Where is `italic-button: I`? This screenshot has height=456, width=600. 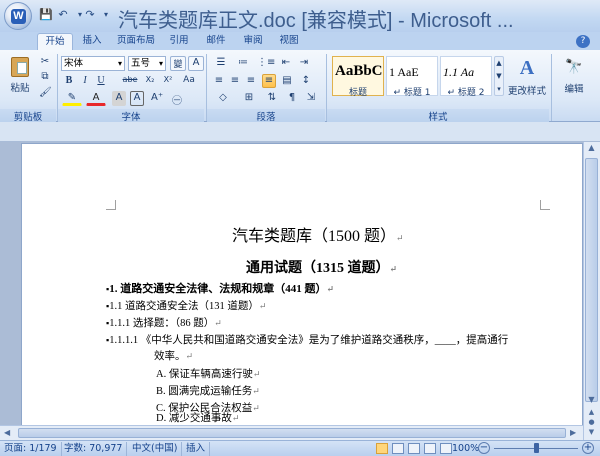
italic-button: I is located at coordinates (85, 81).